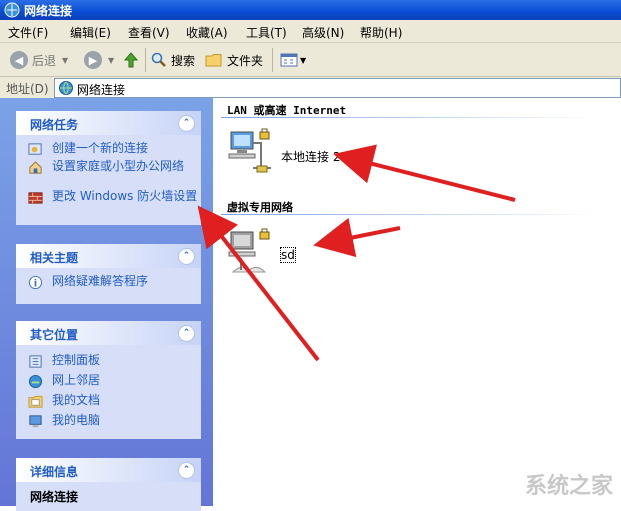  I want to click on arrow-to-local-connection, so click(424, 173).